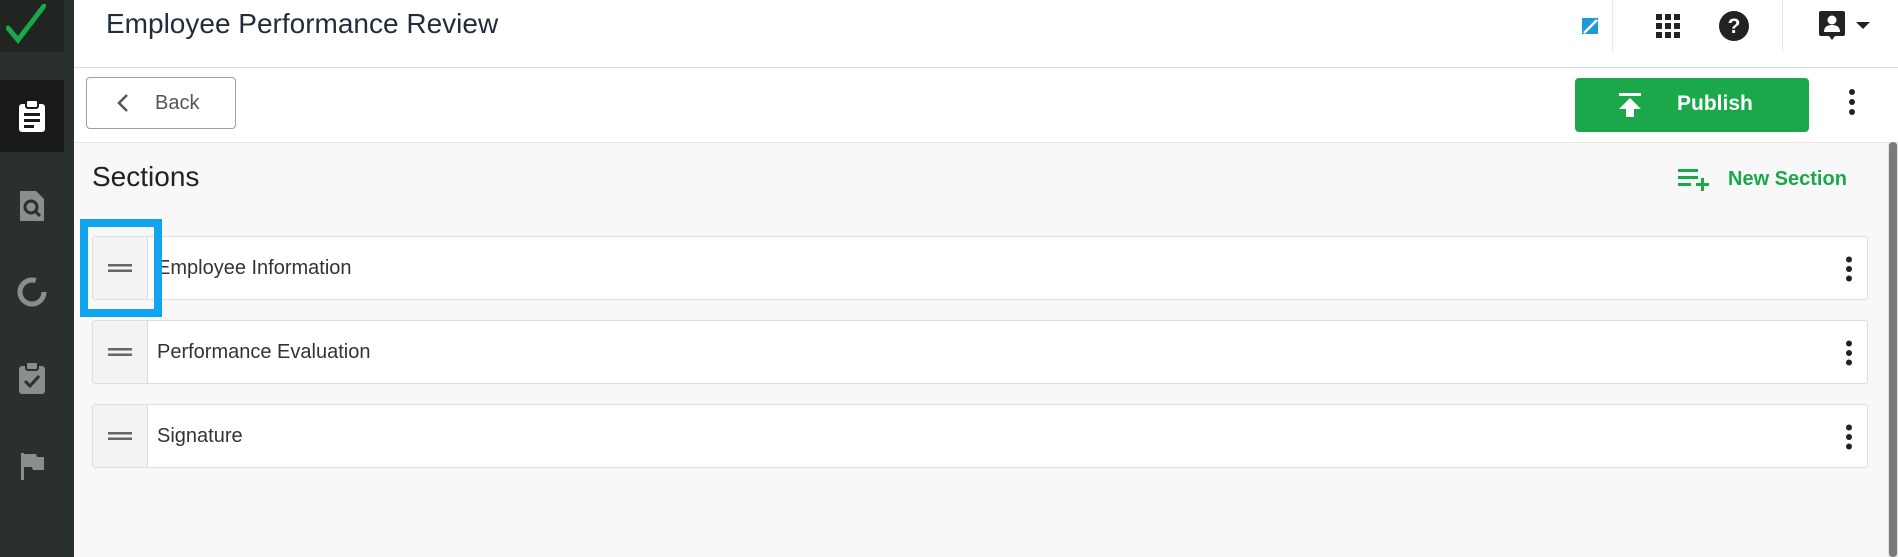  I want to click on new-section-label: New Section, so click(1787, 178).